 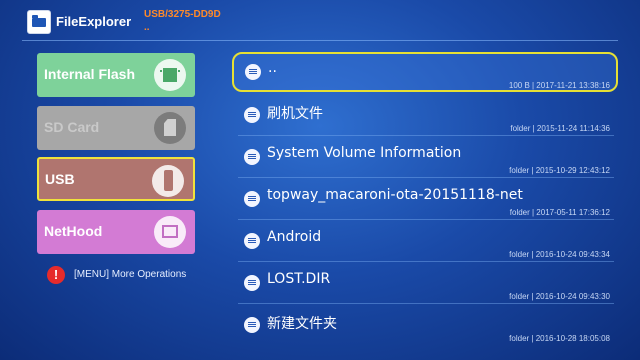 I want to click on file-row: Android folder | 2016-10-24 09:43:34, so click(x=425, y=242).